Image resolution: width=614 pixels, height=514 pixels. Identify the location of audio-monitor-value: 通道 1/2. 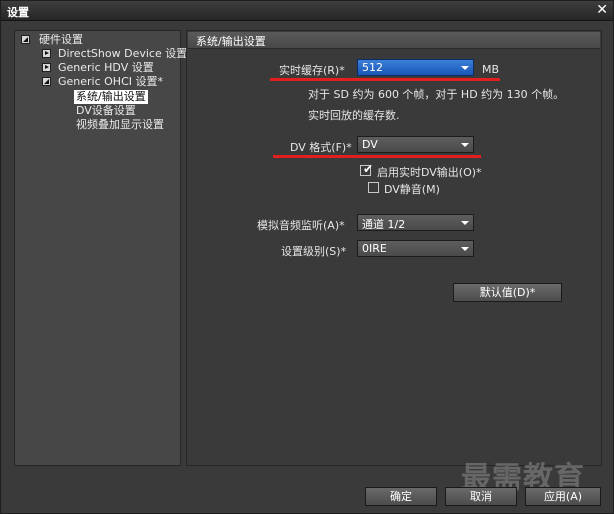
(384, 224).